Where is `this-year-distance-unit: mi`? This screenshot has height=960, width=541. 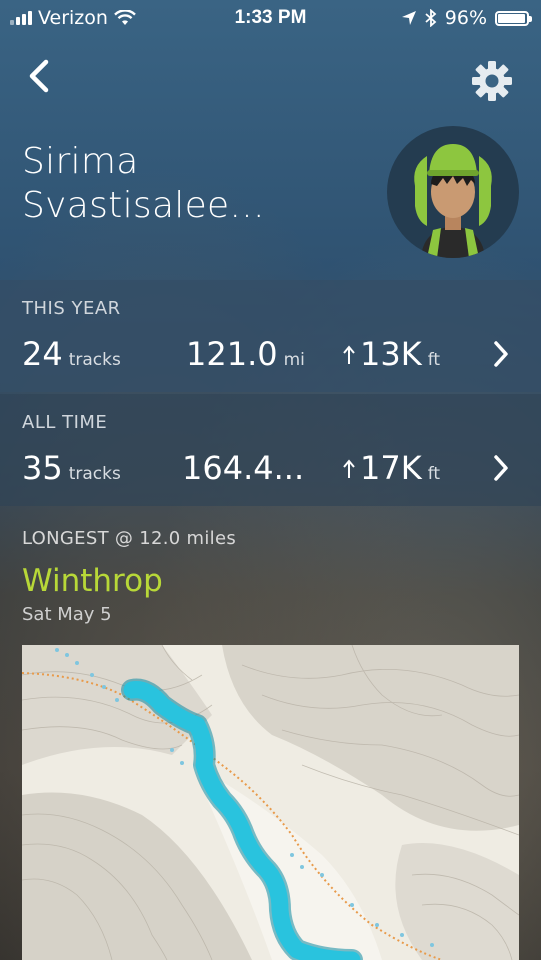
this-year-distance-unit: mi is located at coordinates (294, 360).